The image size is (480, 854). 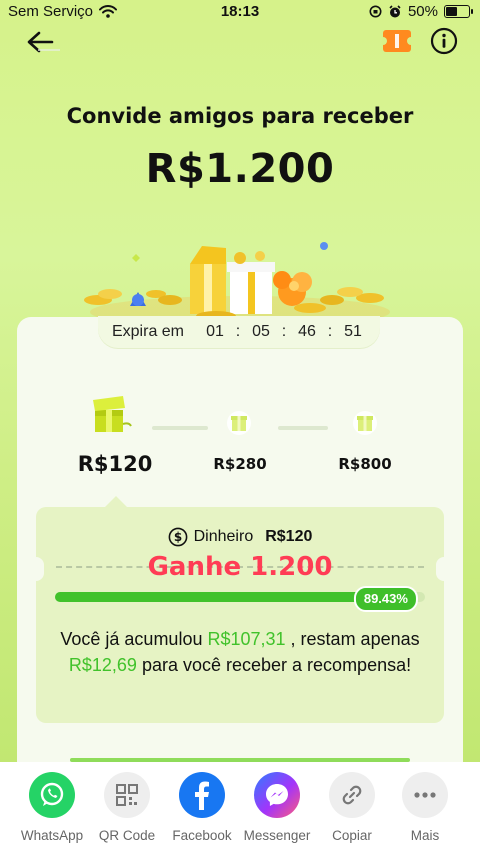 What do you see at coordinates (397, 41) in the screenshot?
I see `ticket-icon` at bounding box center [397, 41].